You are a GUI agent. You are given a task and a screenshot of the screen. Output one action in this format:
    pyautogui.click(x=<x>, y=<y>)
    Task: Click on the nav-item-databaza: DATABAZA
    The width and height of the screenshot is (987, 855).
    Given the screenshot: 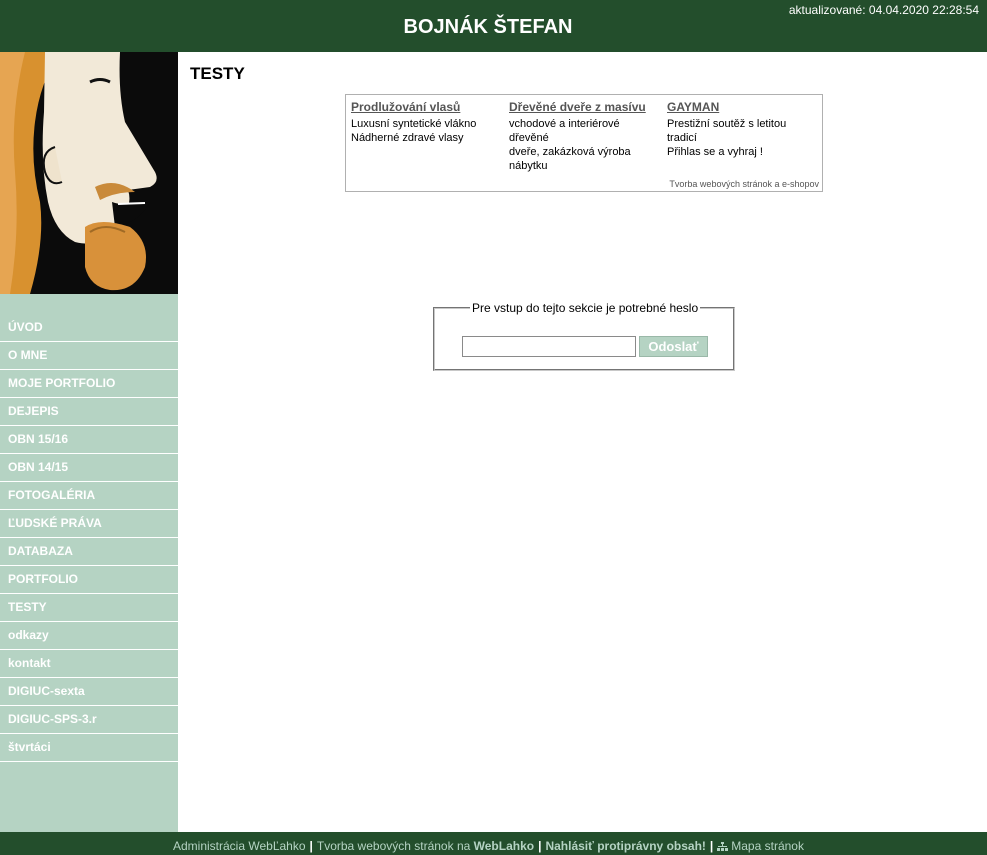 What is the action you would take?
    pyautogui.click(x=89, y=552)
    